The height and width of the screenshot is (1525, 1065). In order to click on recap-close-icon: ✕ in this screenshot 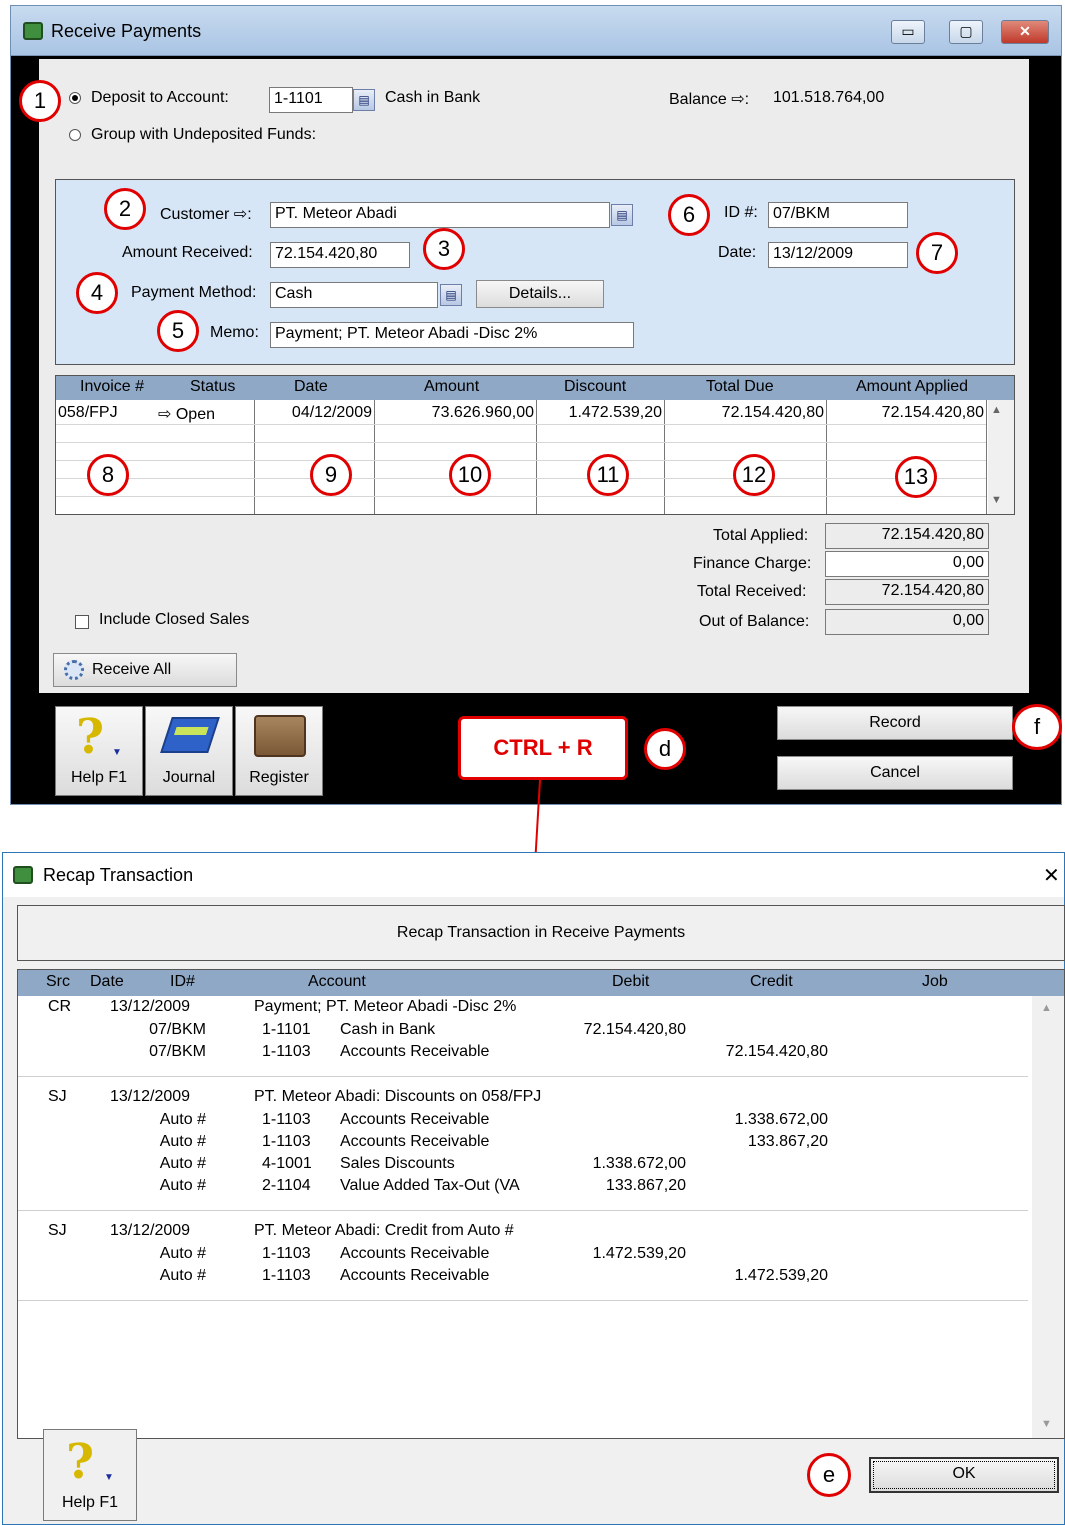, I will do `click(1051, 875)`.